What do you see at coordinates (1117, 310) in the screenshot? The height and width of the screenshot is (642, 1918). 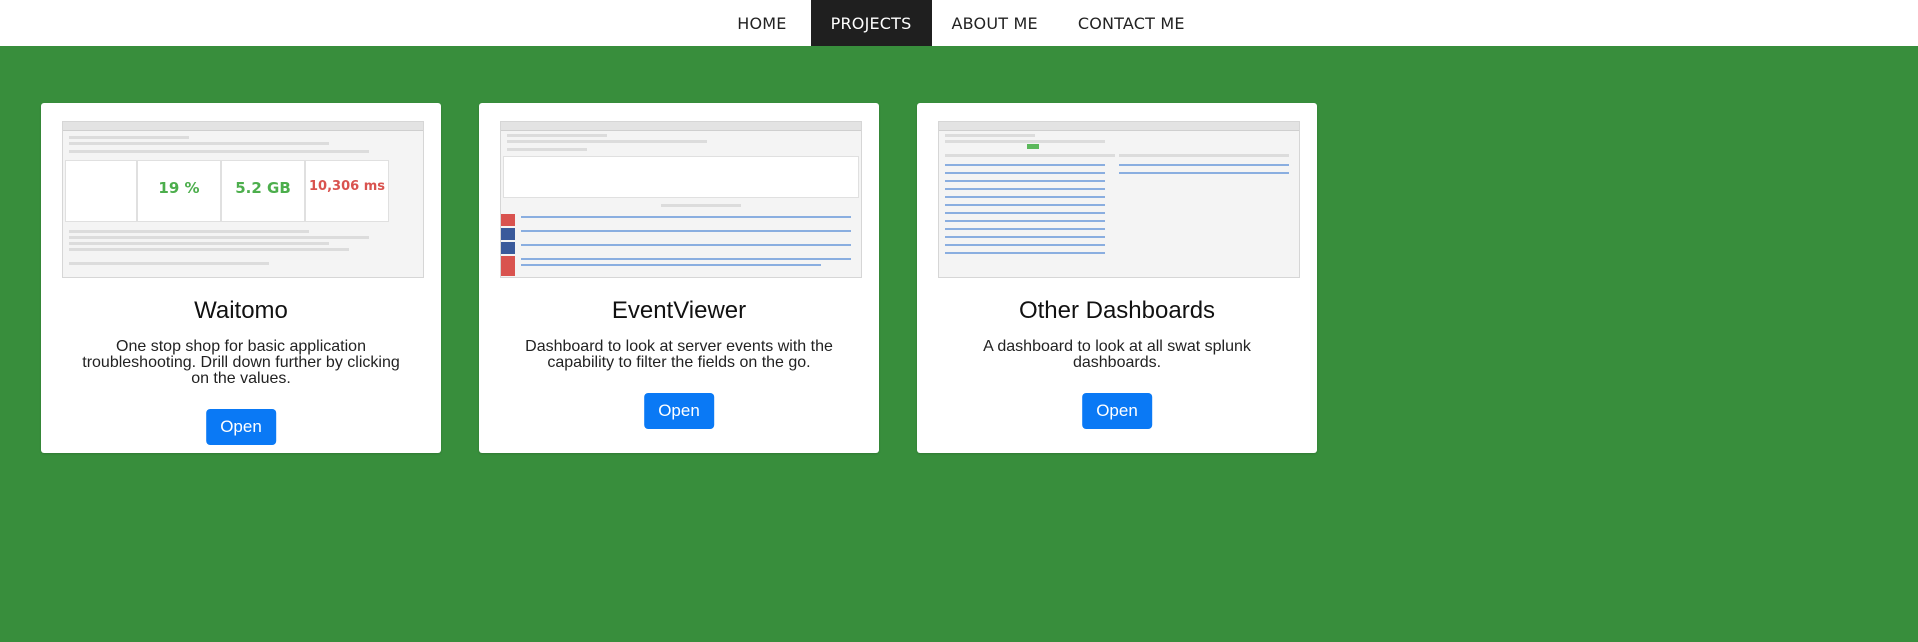 I see `card-title: Other Dashboards` at bounding box center [1117, 310].